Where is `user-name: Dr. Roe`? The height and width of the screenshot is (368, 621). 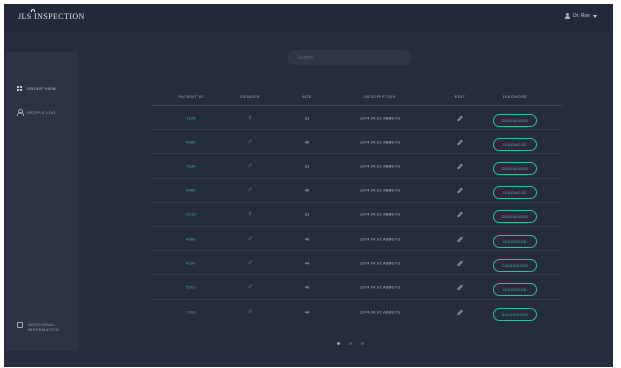
user-name: Dr. Roe is located at coordinates (581, 16).